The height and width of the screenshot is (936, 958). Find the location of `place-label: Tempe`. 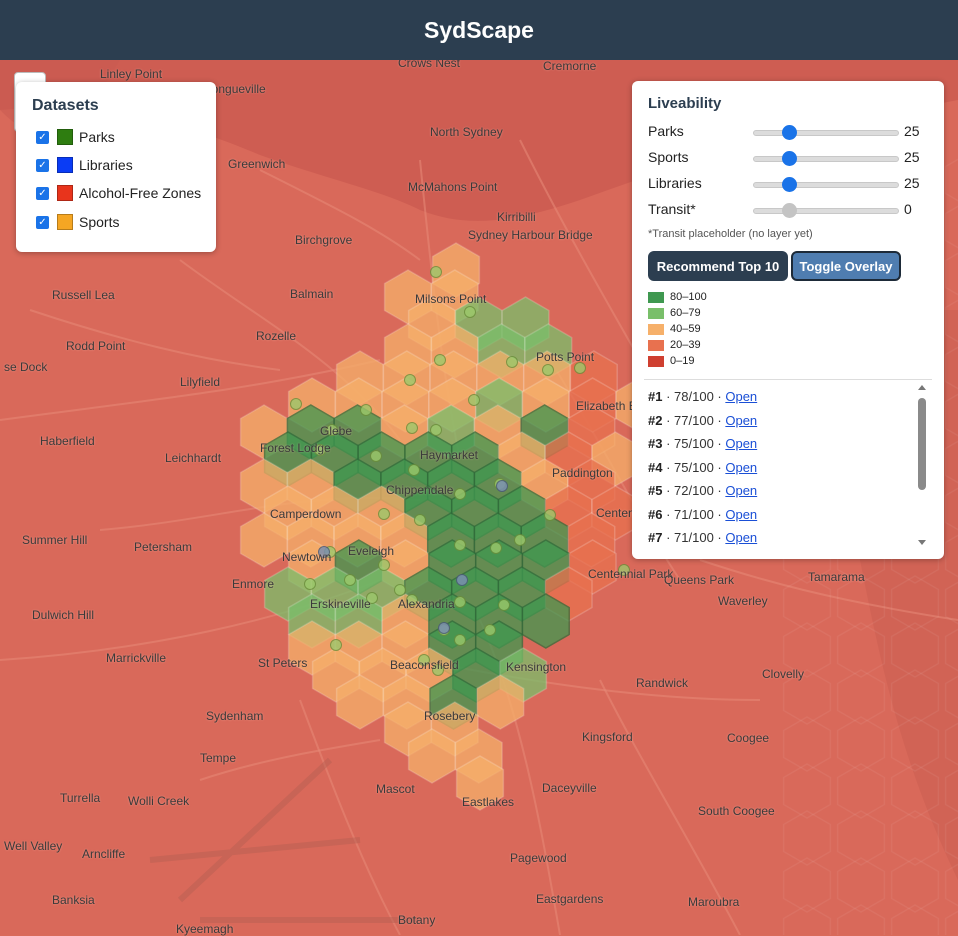

place-label: Tempe is located at coordinates (218, 758).